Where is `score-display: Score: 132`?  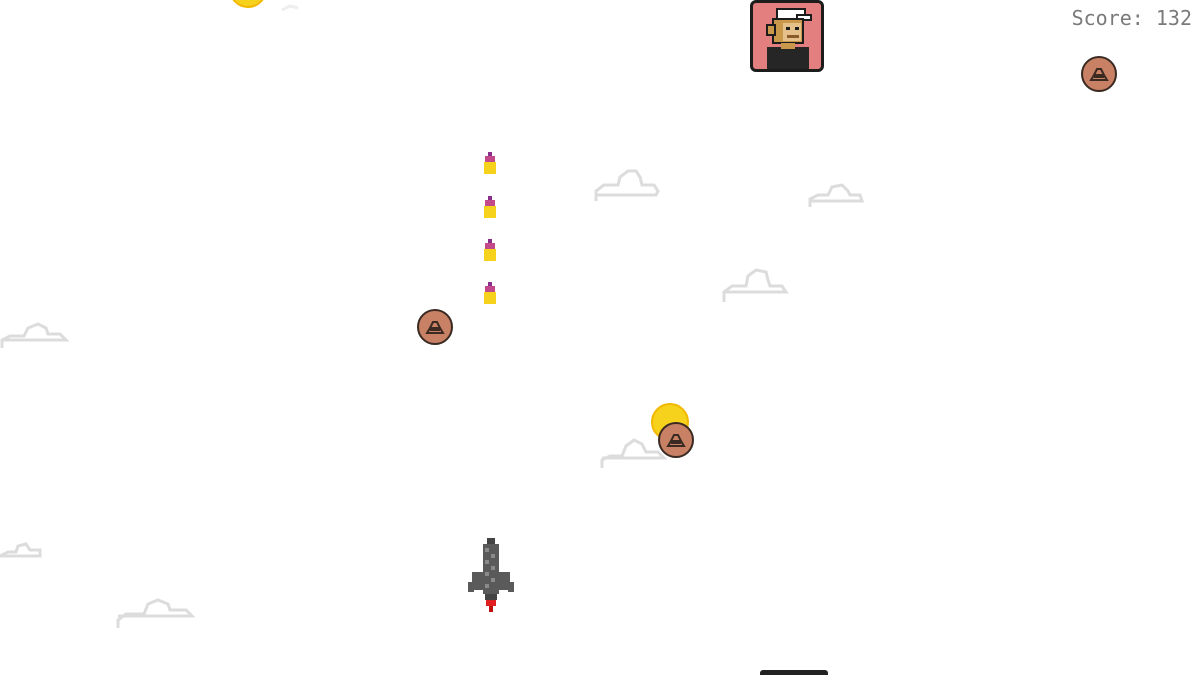 score-display: Score: 132 is located at coordinates (1131, 18).